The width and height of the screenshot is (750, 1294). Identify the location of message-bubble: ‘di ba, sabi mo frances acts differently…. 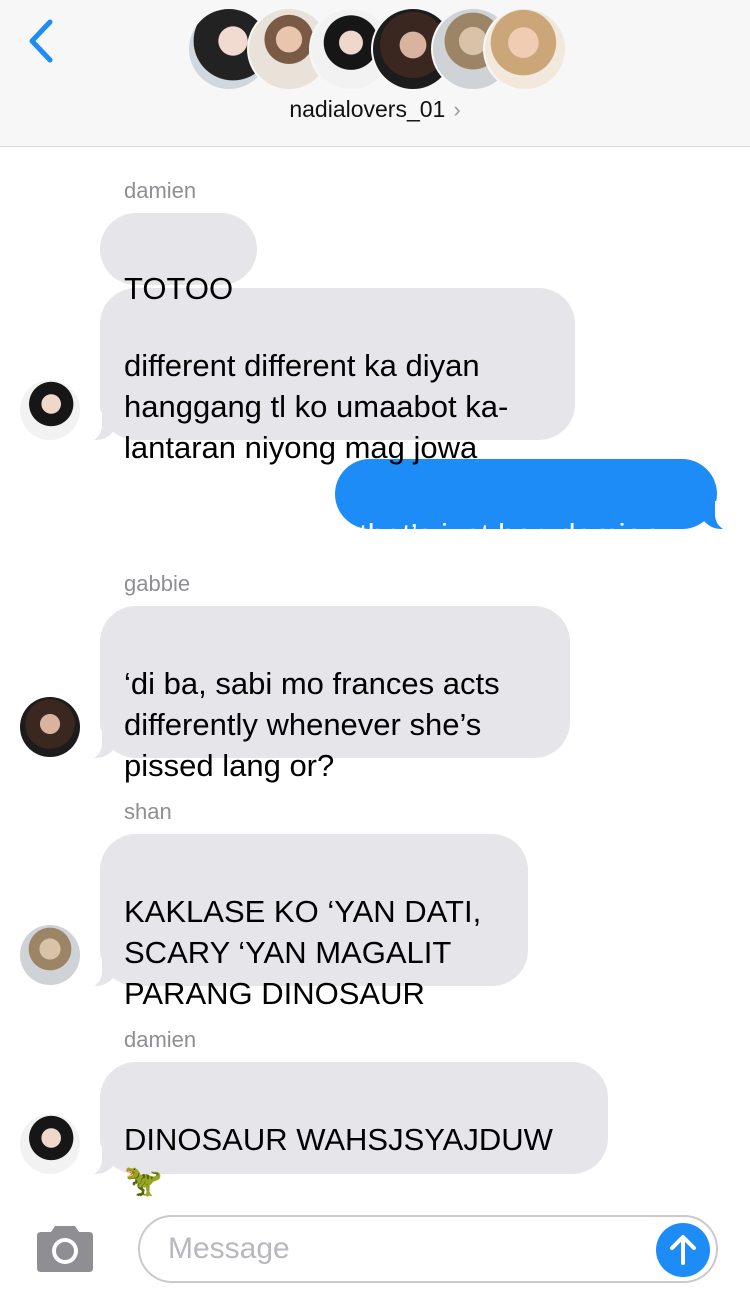
(324, 694).